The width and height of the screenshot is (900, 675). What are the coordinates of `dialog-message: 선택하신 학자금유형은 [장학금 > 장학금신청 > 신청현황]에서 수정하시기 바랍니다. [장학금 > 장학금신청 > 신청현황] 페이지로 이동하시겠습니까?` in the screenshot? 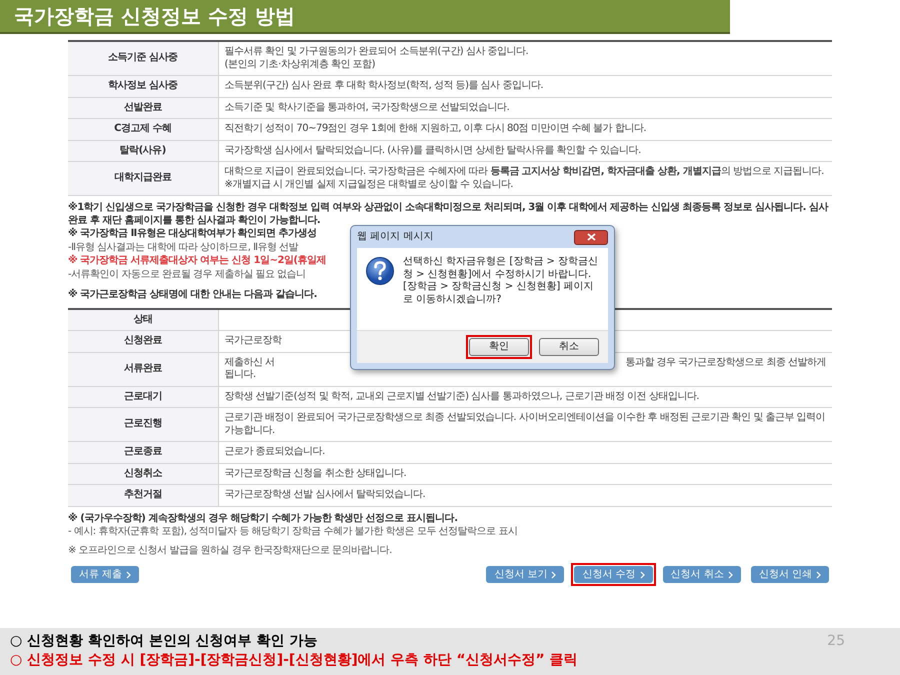 It's located at (501, 281).